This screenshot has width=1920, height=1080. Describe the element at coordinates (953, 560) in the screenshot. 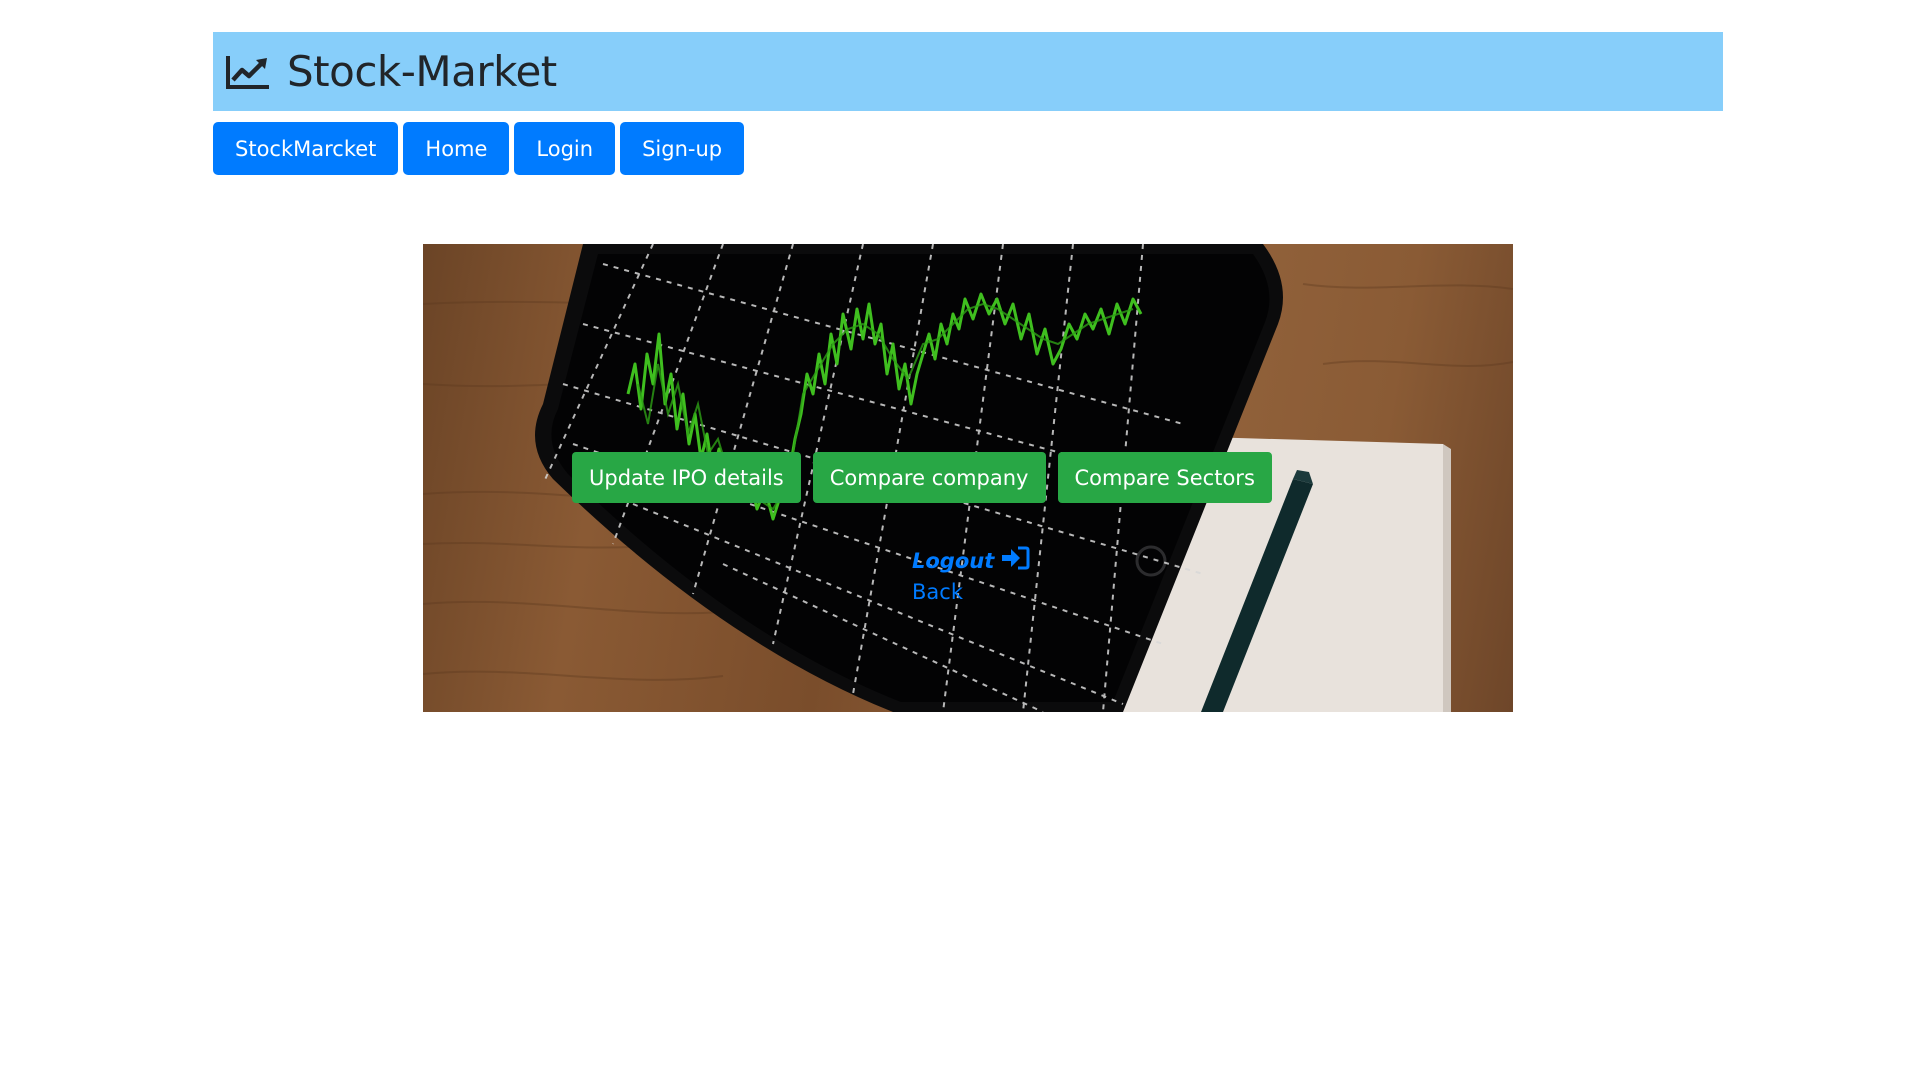

I see `logout-label: Logout` at that location.